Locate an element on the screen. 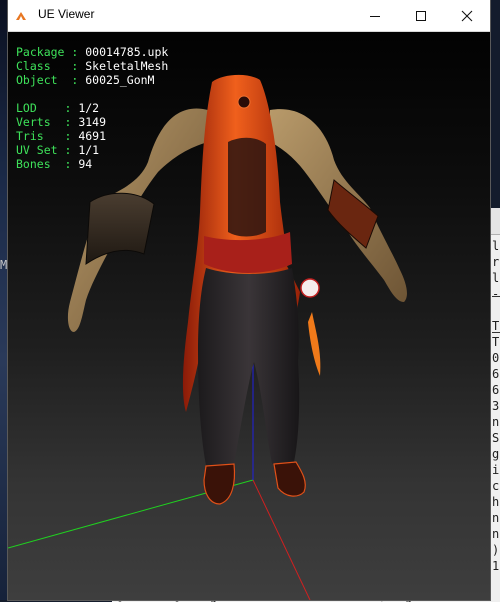 The image size is (500, 602). bones-value: 94 is located at coordinates (85, 164).